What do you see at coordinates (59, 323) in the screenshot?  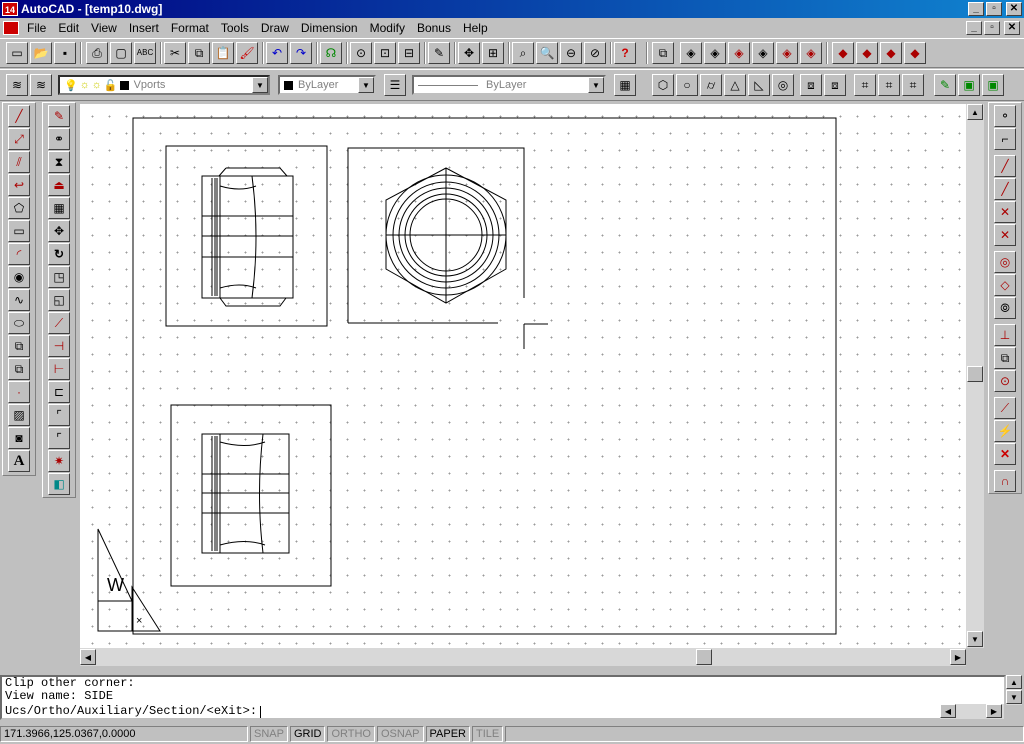 I see `lengthen-icon: ⟋` at bounding box center [59, 323].